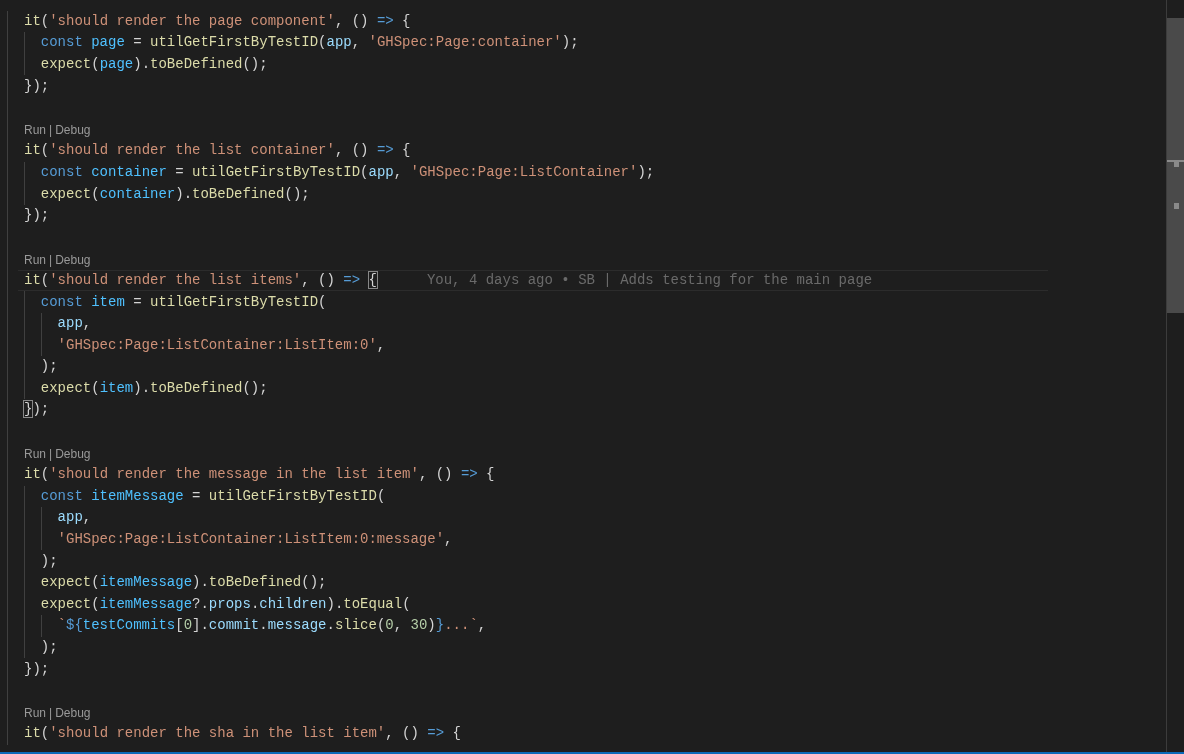  Describe the element at coordinates (213, 496) in the screenshot. I see `code-line: const itemMessage = utilGetFirstByTestID(` at that location.